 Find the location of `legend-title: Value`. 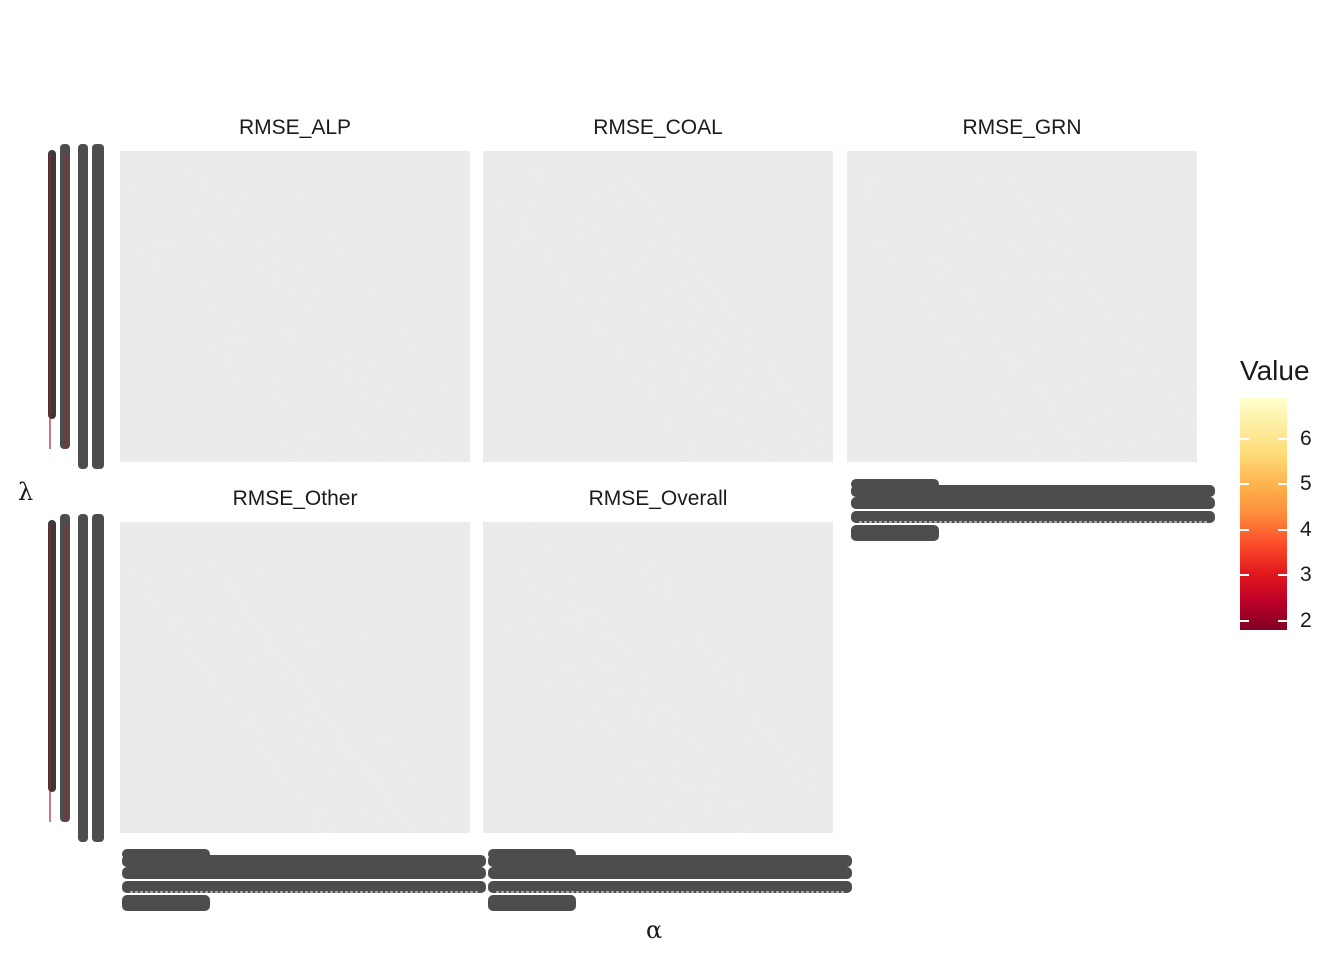

legend-title: Value is located at coordinates (1275, 370).